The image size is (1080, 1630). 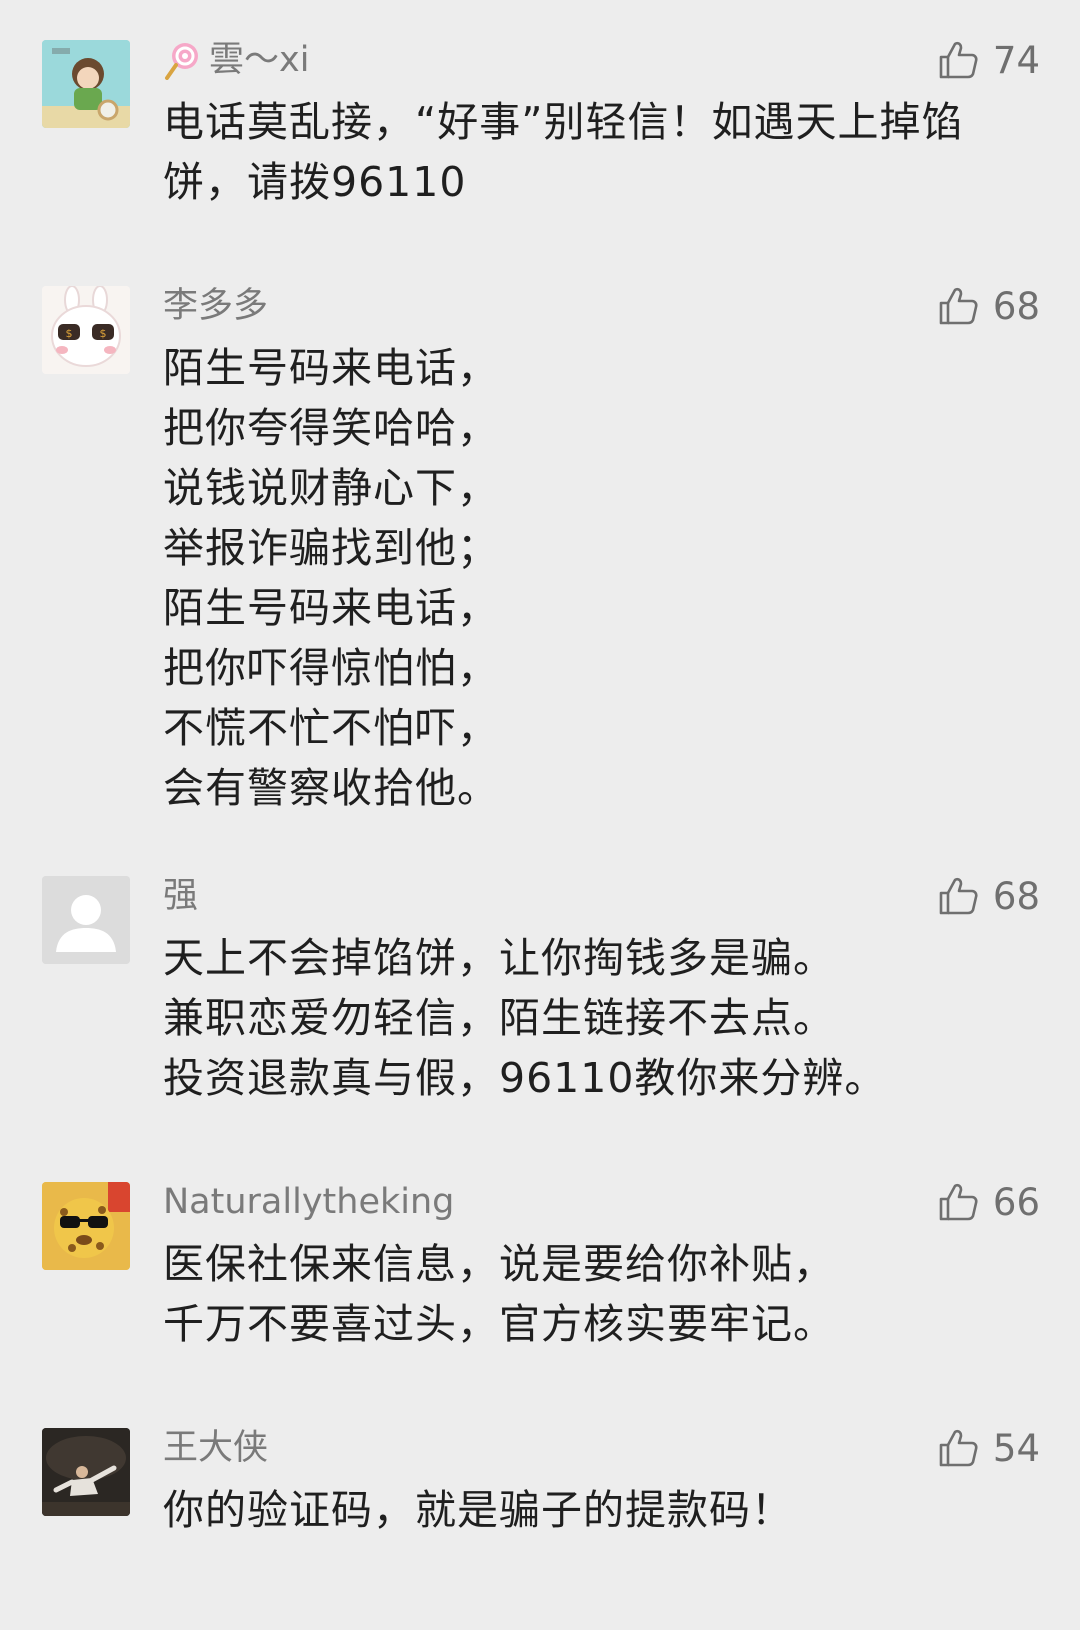 I want to click on comment-text: 你的验证码，就是骗子的提款码！, so click(x=478, y=1510).